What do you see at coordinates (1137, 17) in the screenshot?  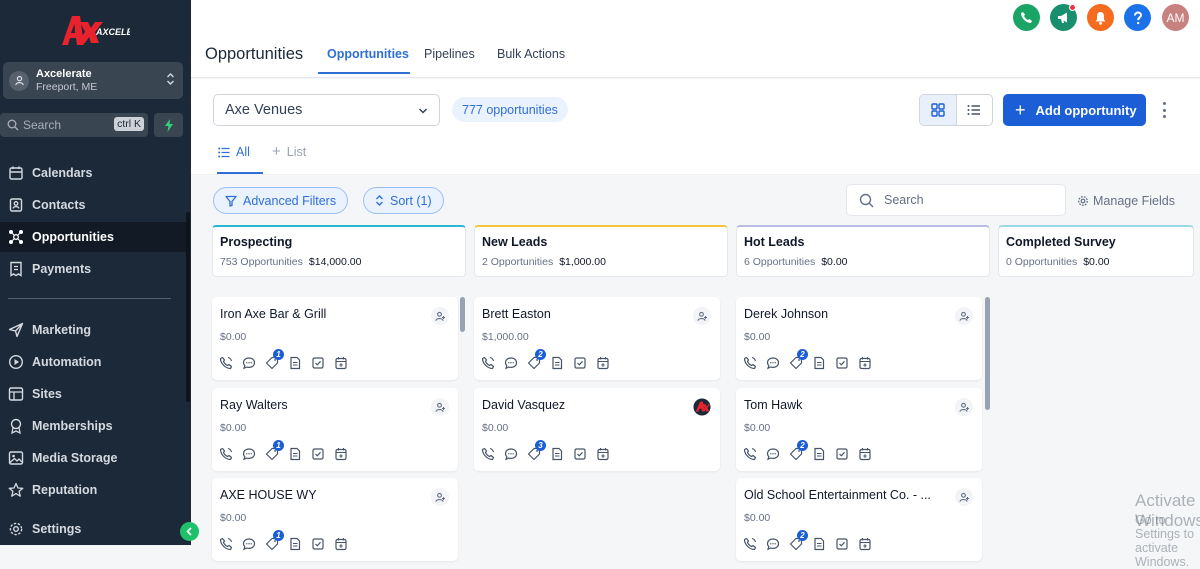 I see `help-button` at bounding box center [1137, 17].